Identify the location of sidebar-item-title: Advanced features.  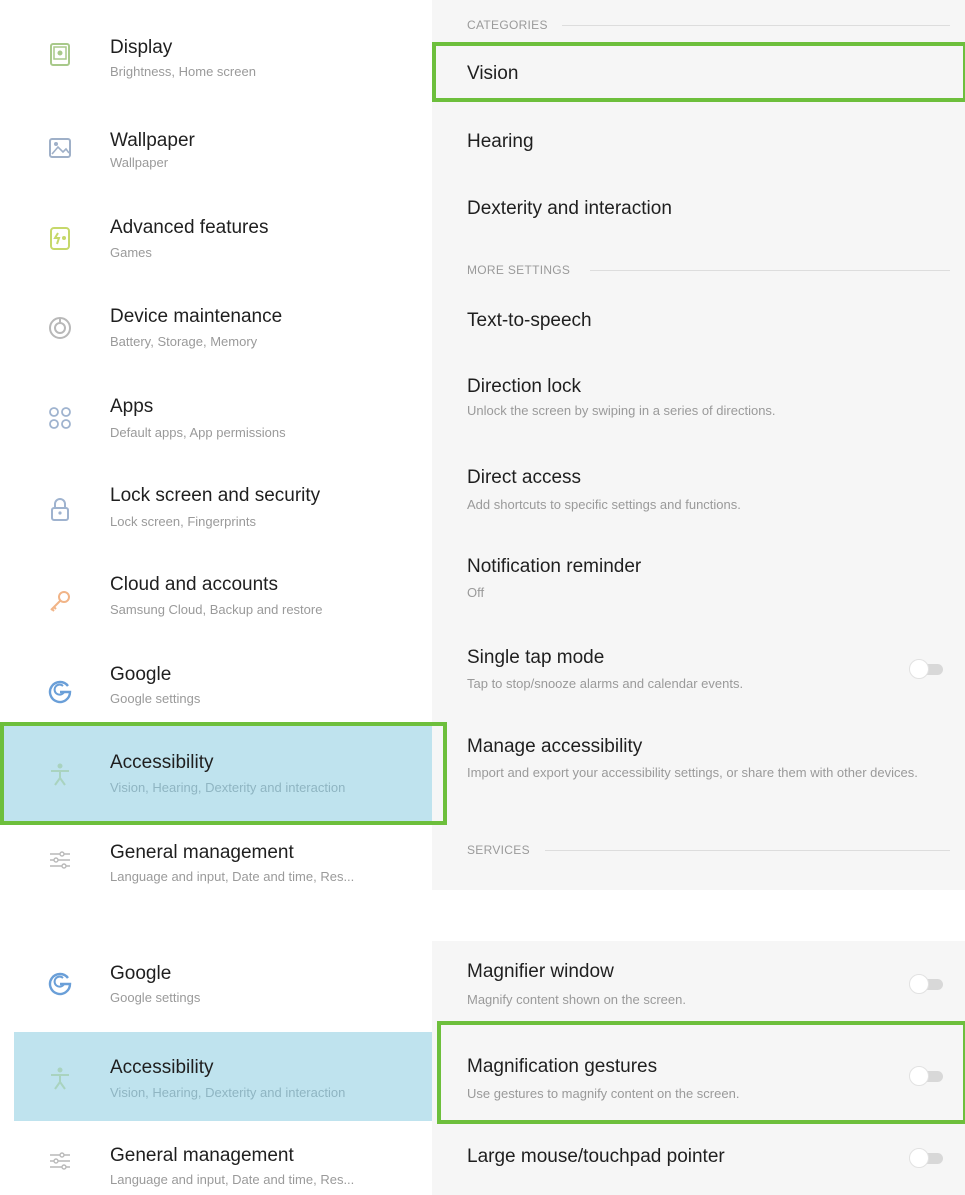
(189, 227).